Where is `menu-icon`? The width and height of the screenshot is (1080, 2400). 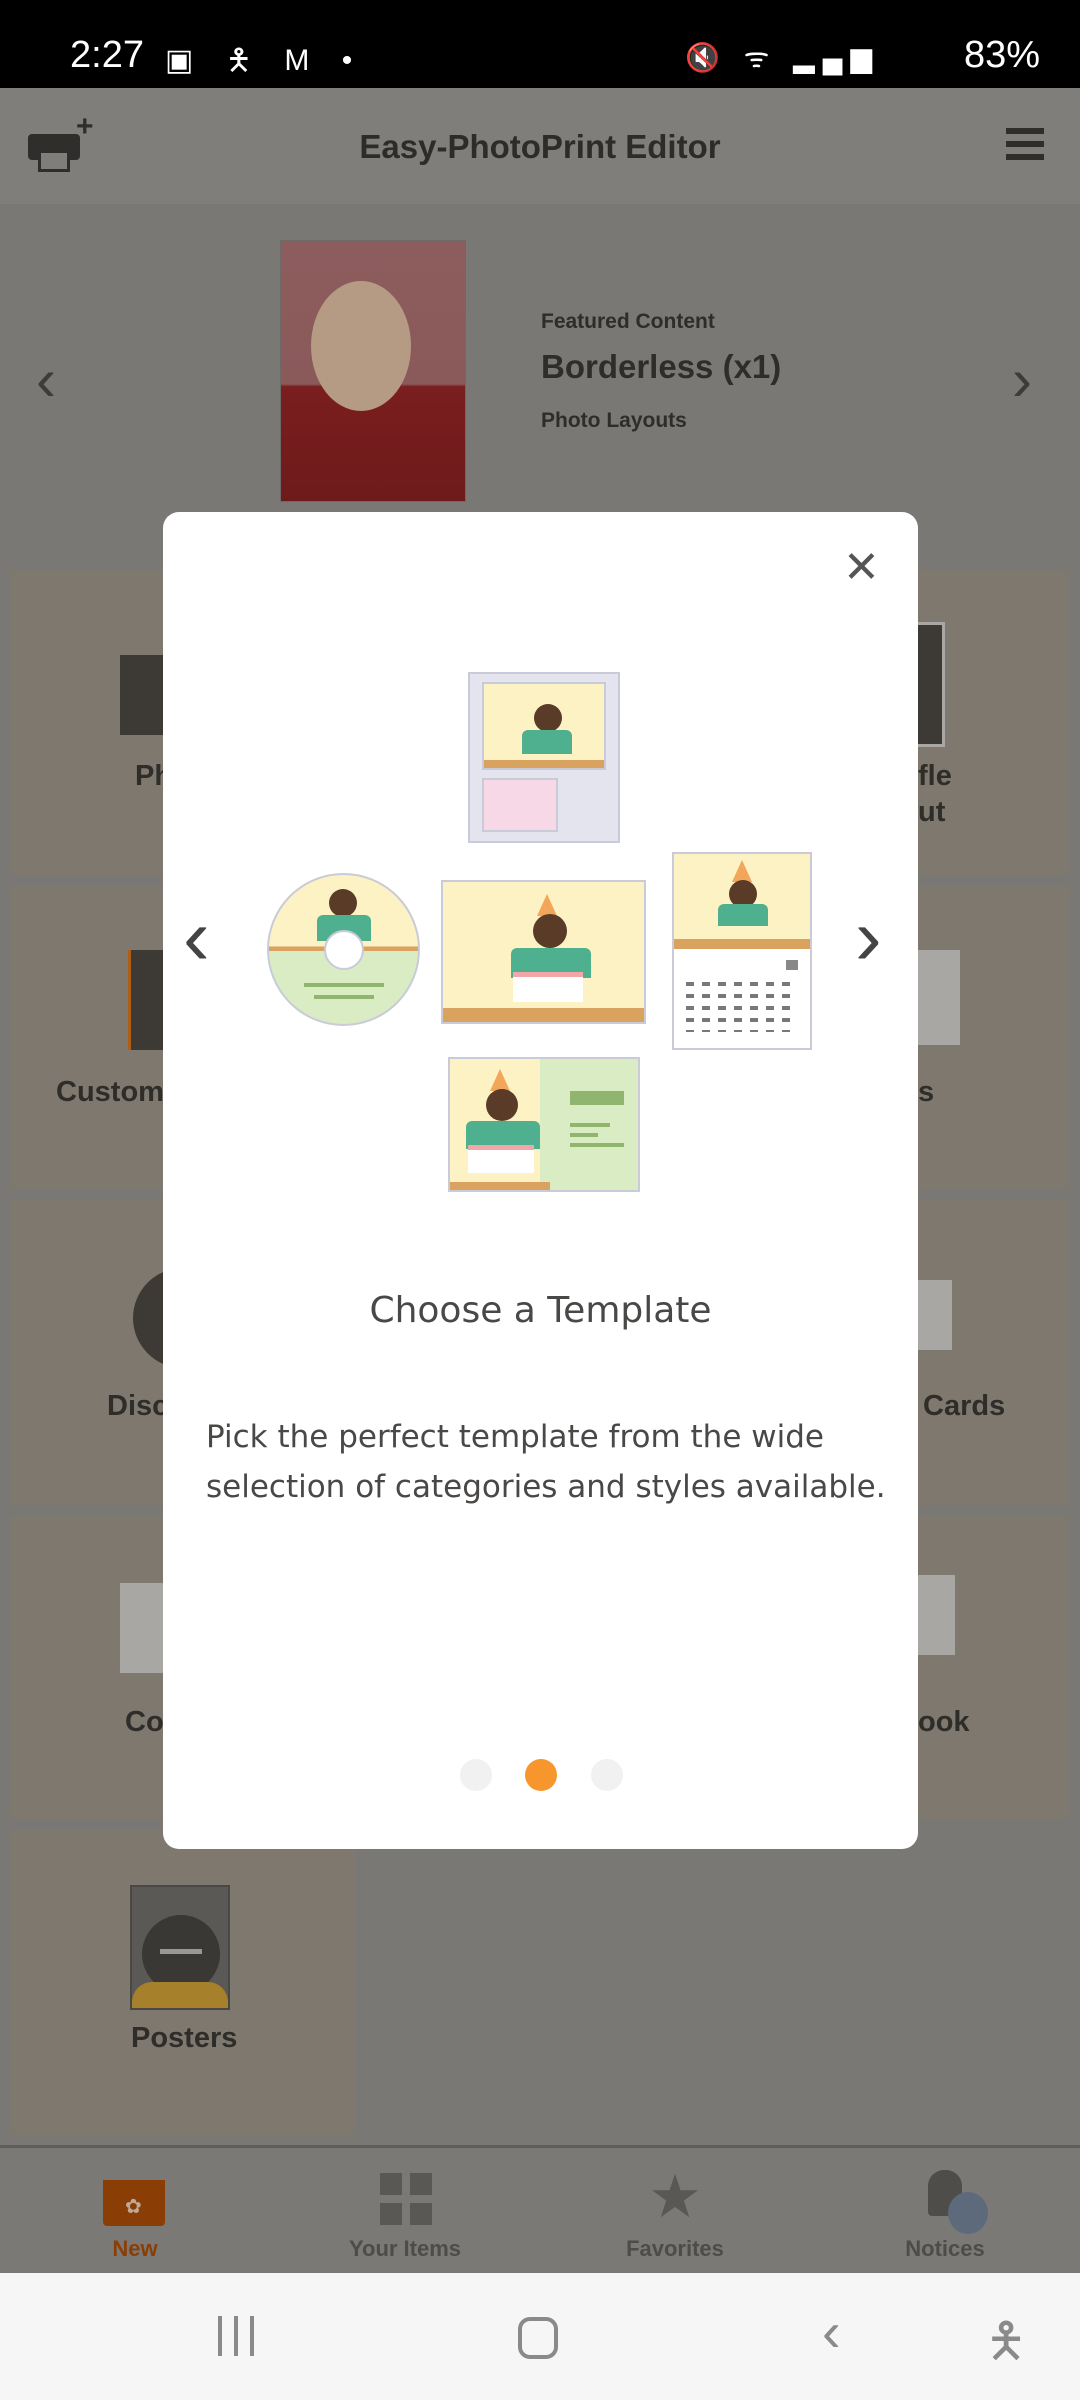
menu-icon is located at coordinates (1025, 144).